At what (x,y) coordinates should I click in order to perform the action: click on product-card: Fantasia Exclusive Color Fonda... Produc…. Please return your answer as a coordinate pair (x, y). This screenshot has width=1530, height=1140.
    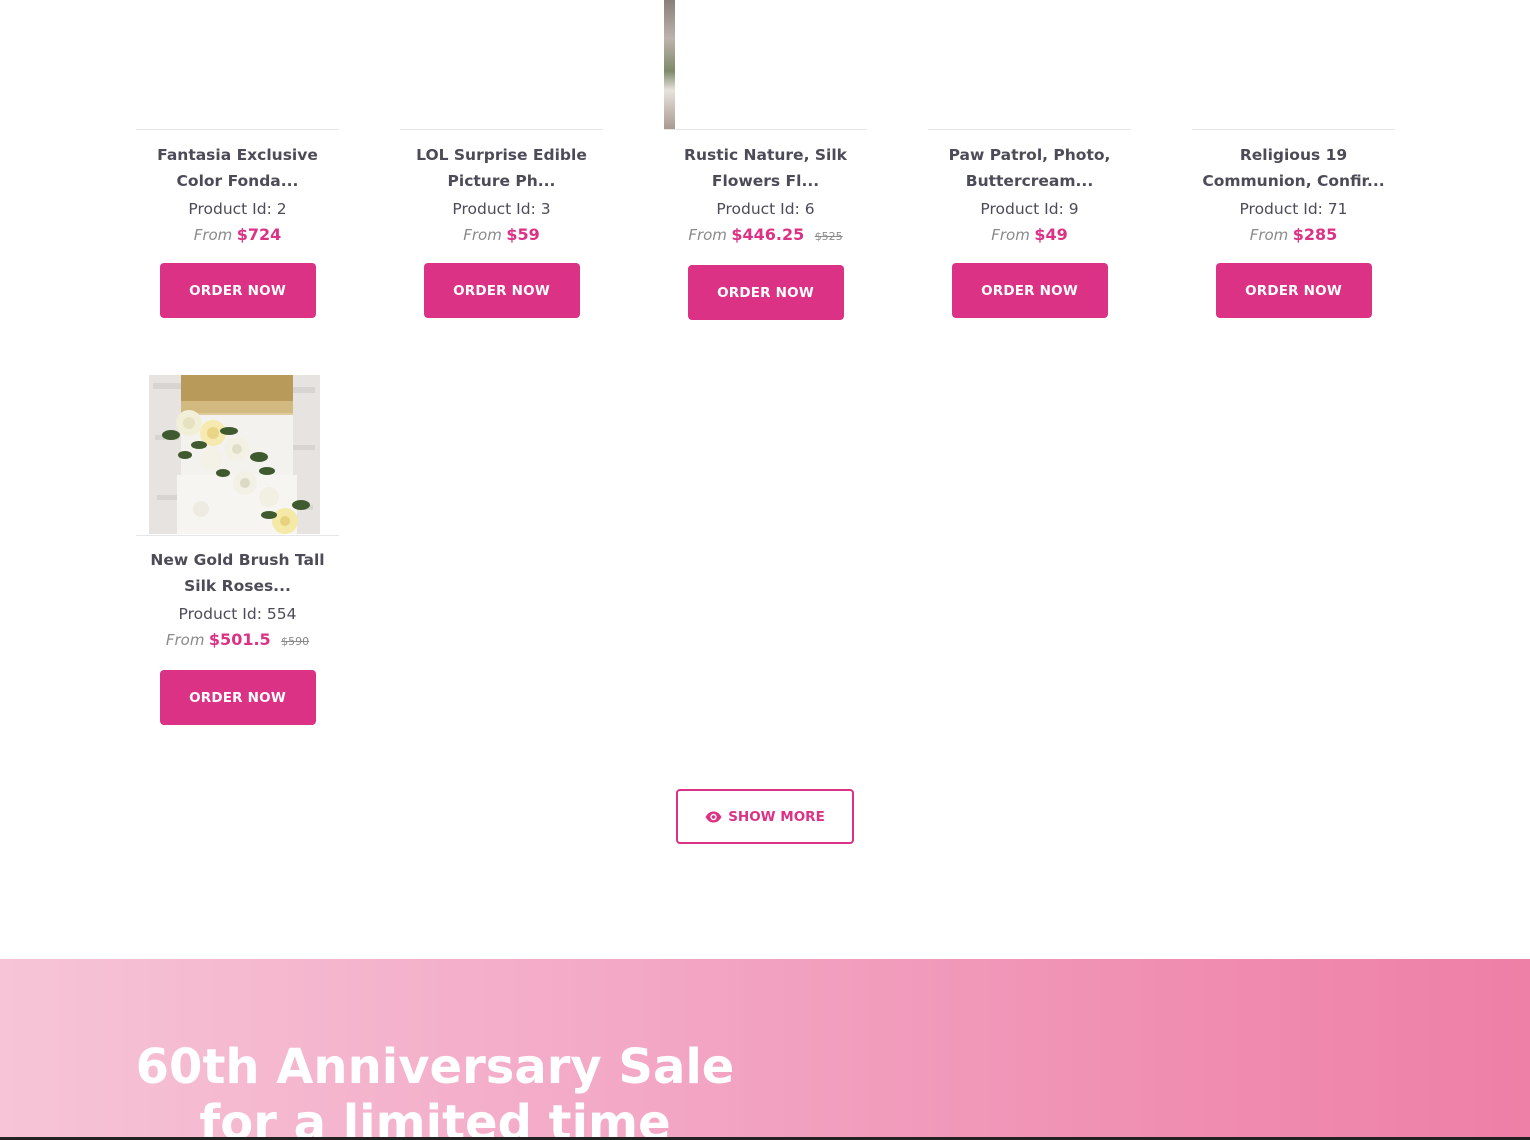
    Looking at the image, I should click on (237, 159).